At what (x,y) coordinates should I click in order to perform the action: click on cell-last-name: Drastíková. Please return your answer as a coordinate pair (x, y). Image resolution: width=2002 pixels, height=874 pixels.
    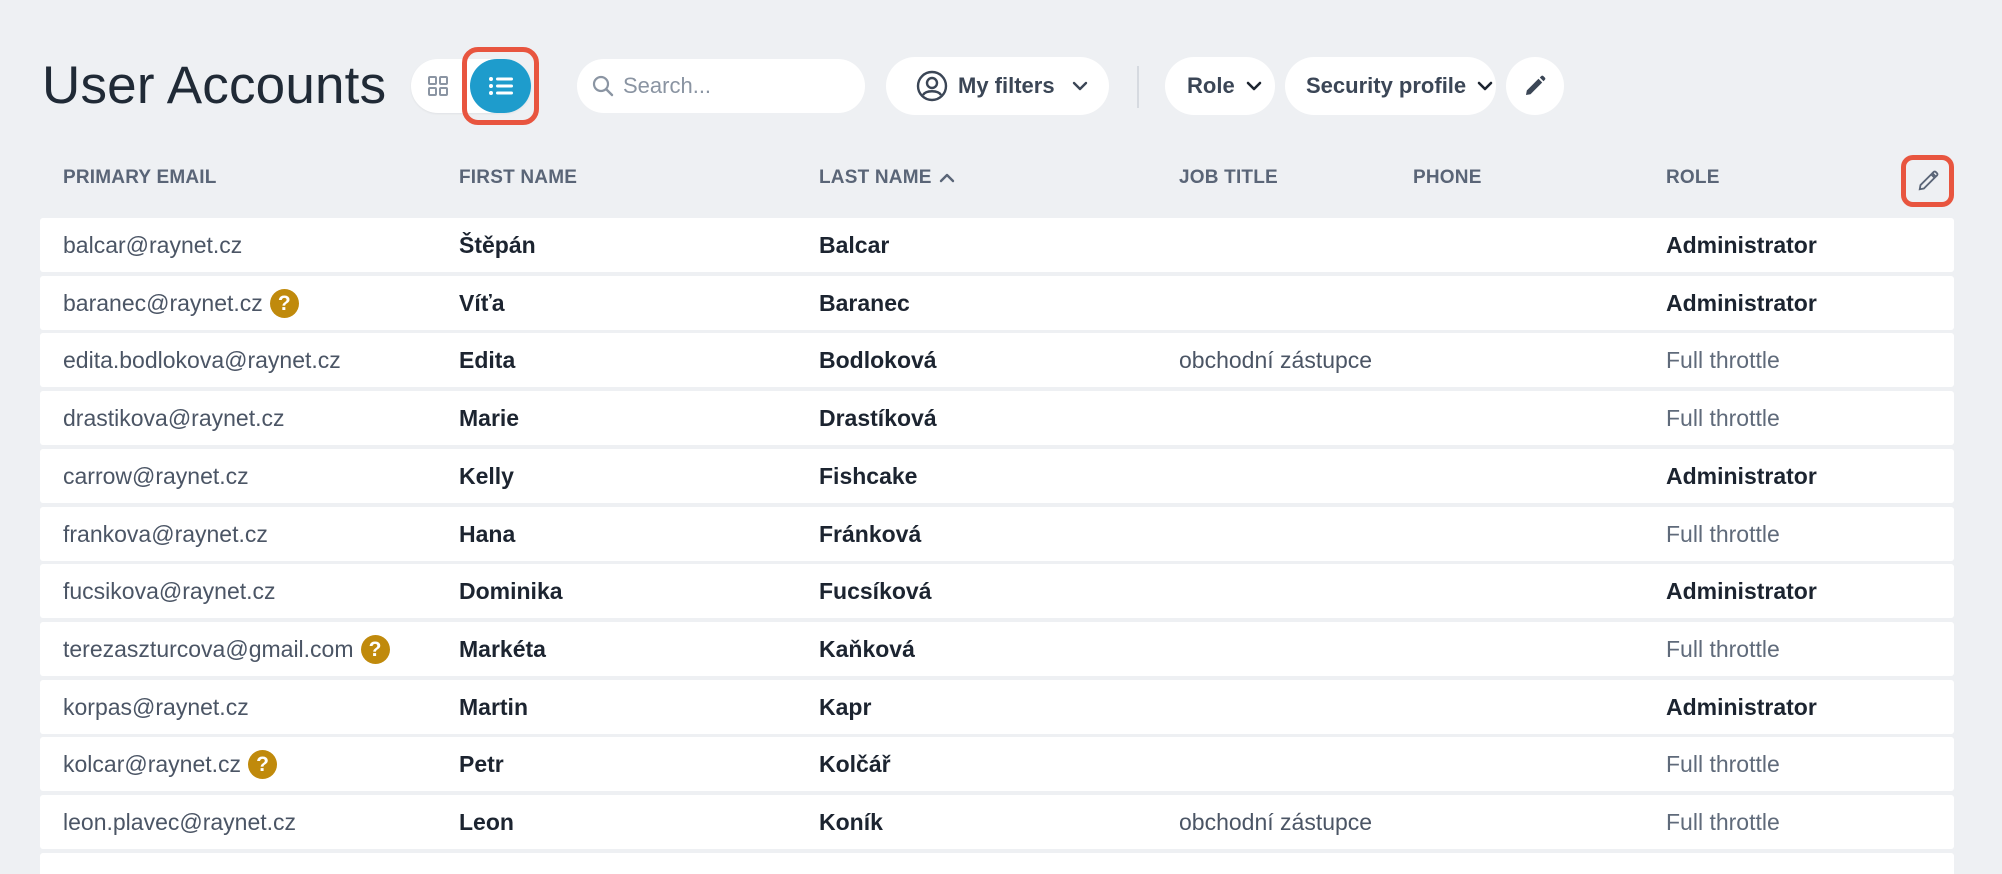
    Looking at the image, I should click on (878, 418).